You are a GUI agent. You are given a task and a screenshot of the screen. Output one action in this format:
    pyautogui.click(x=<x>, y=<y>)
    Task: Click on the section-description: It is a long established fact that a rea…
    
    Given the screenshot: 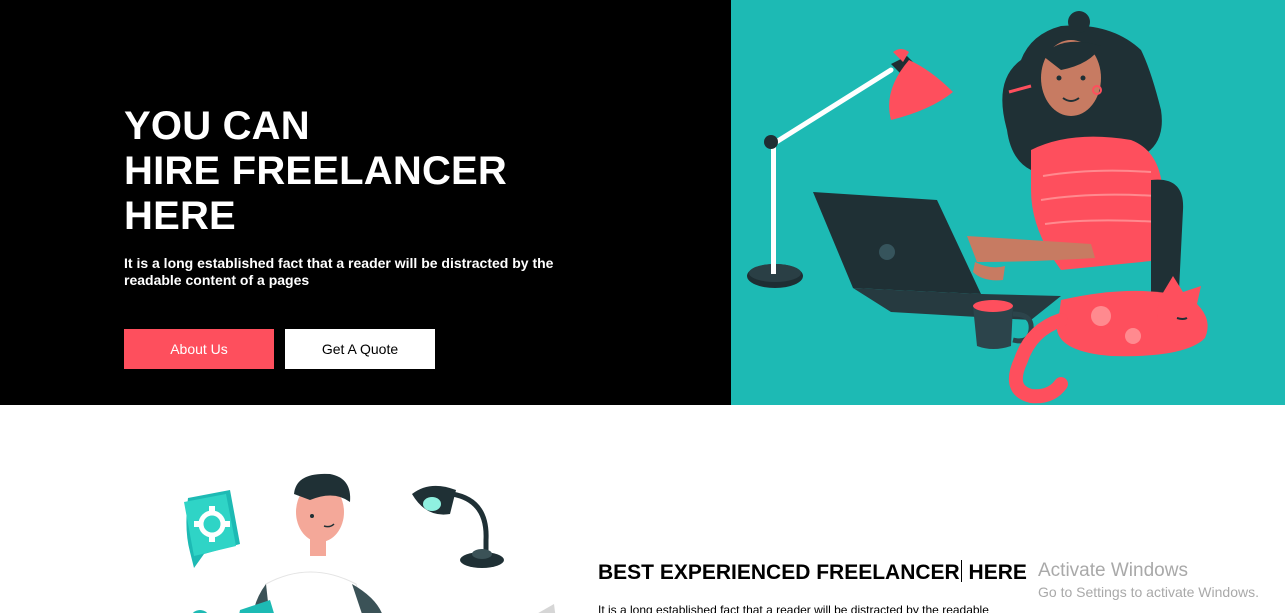 What is the action you would take?
    pyautogui.click(x=793, y=608)
    